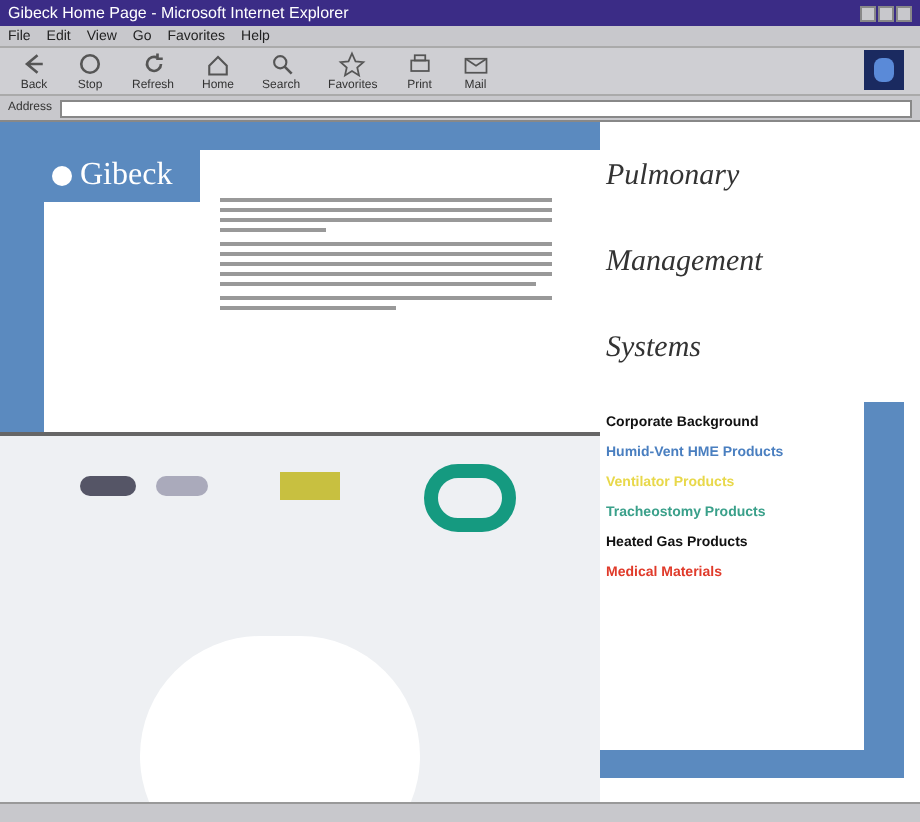 The height and width of the screenshot is (822, 920). Describe the element at coordinates (90, 64) in the screenshot. I see `stop-icon` at that location.